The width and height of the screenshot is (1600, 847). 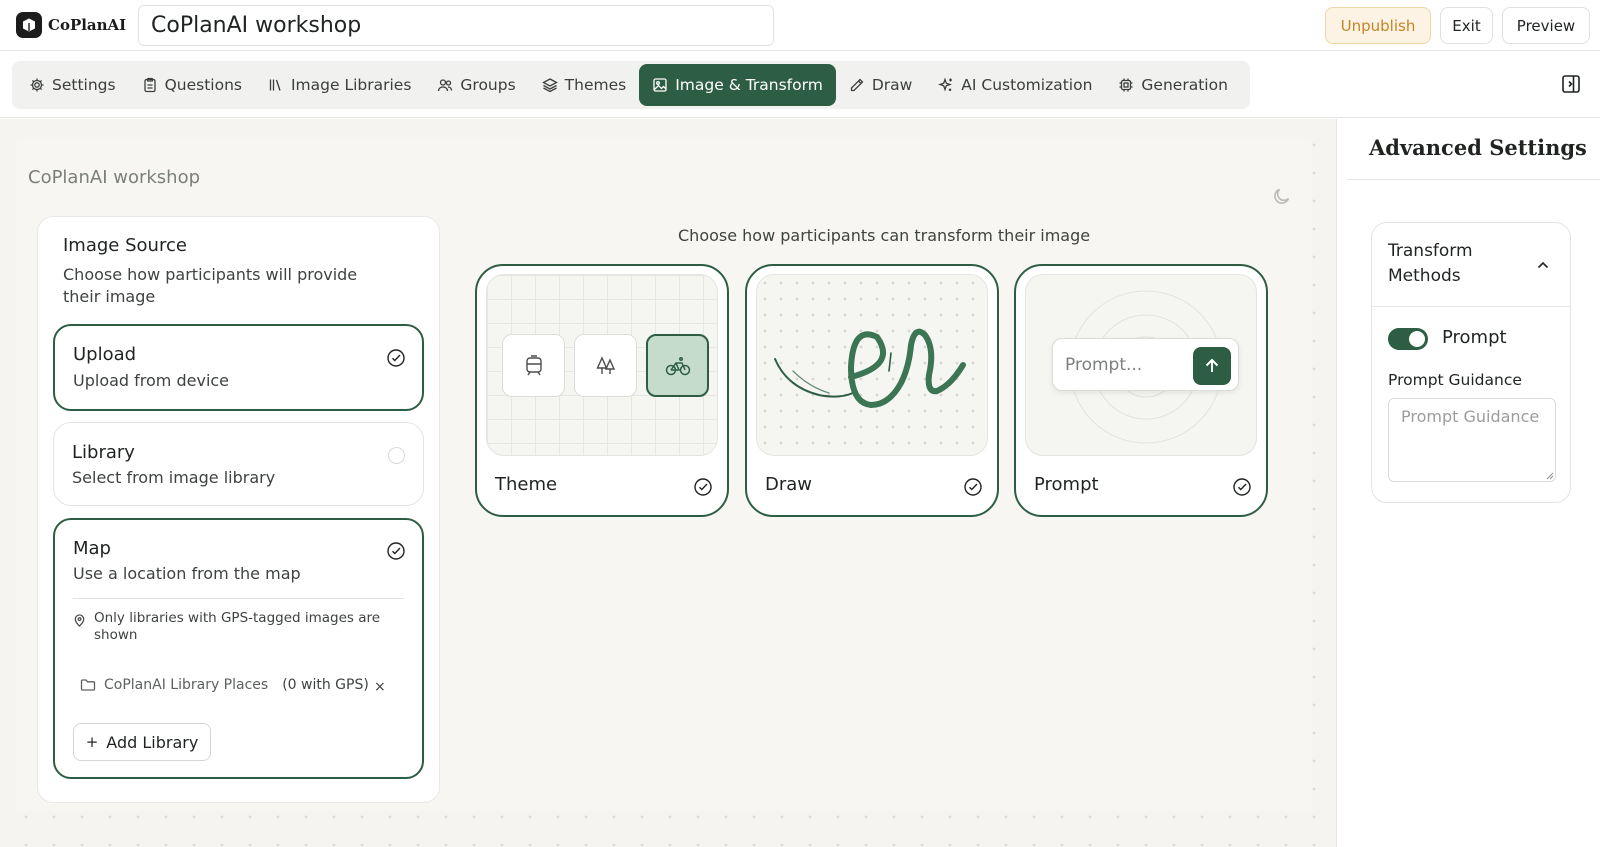 I want to click on tab-label: AI Customization, so click(x=1027, y=85).